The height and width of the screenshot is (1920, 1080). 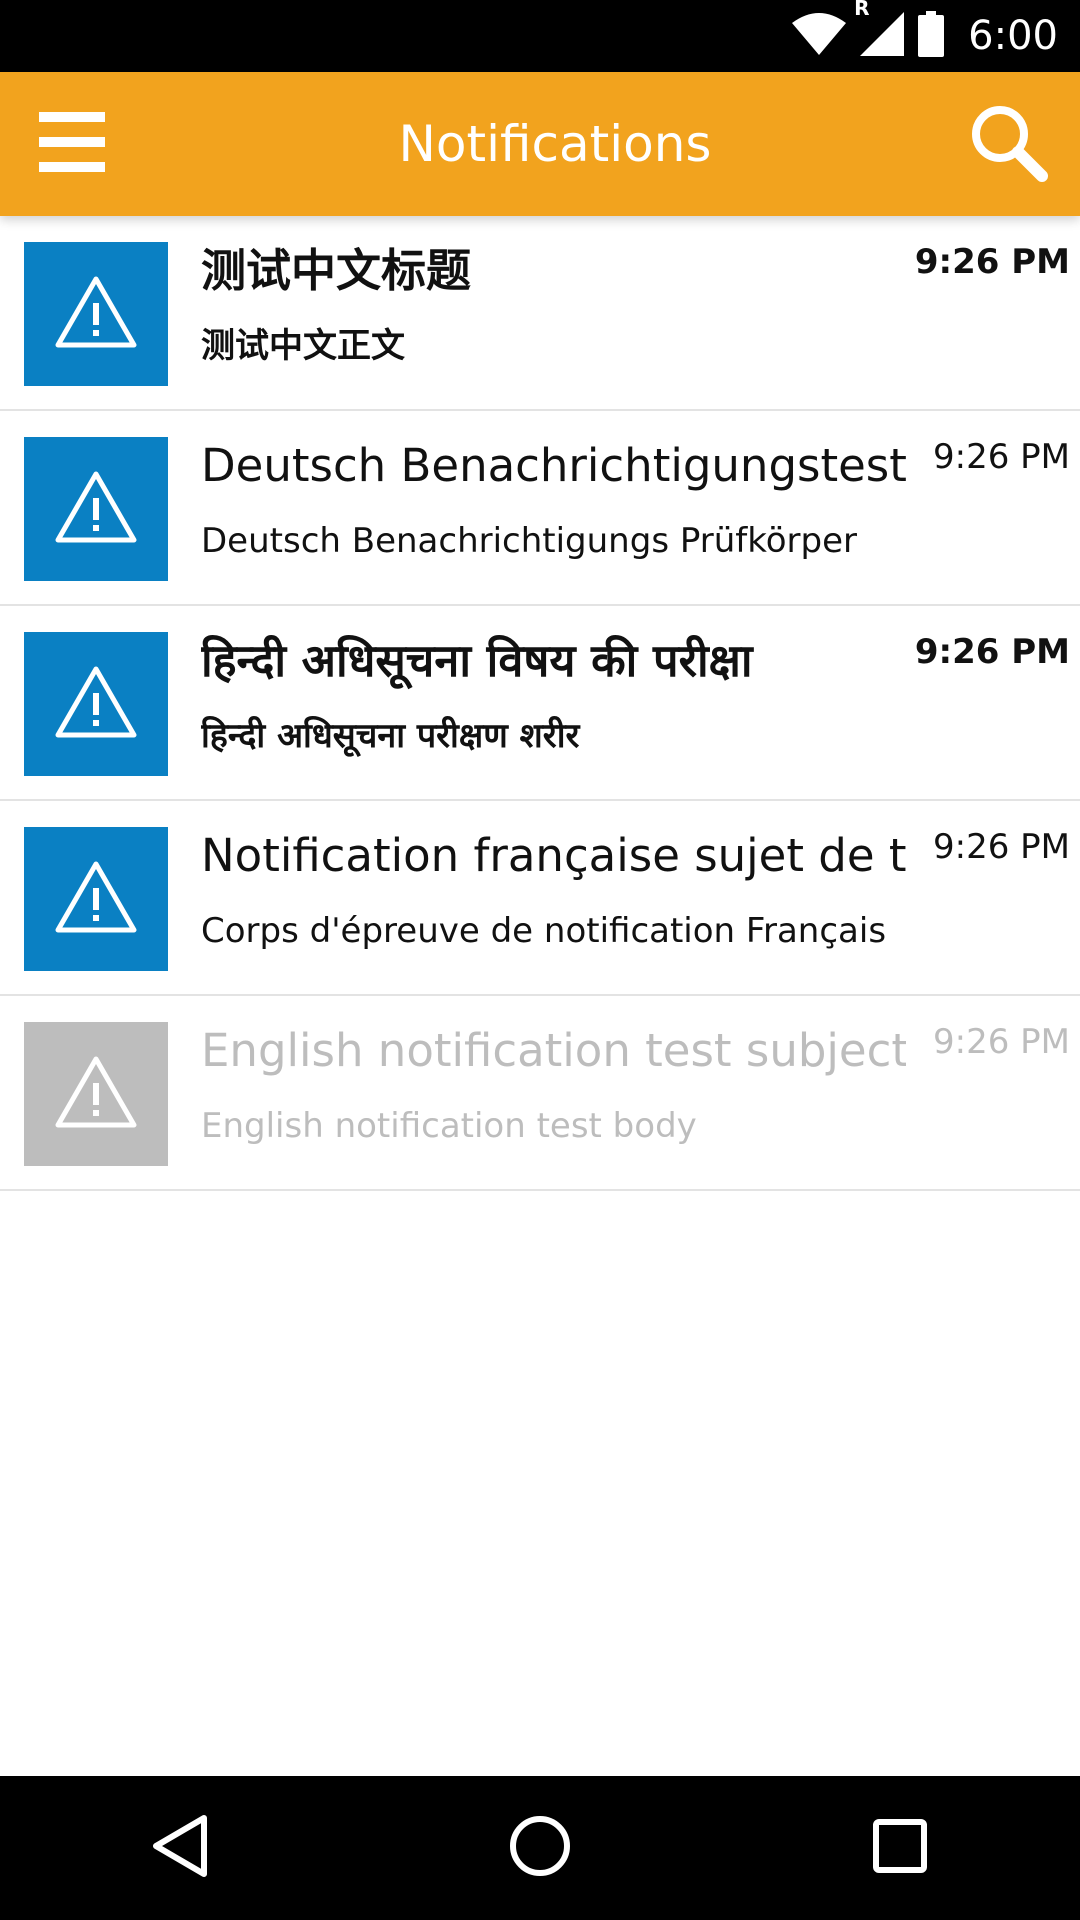 I want to click on status-bar: R 6:00, so click(x=540, y=36).